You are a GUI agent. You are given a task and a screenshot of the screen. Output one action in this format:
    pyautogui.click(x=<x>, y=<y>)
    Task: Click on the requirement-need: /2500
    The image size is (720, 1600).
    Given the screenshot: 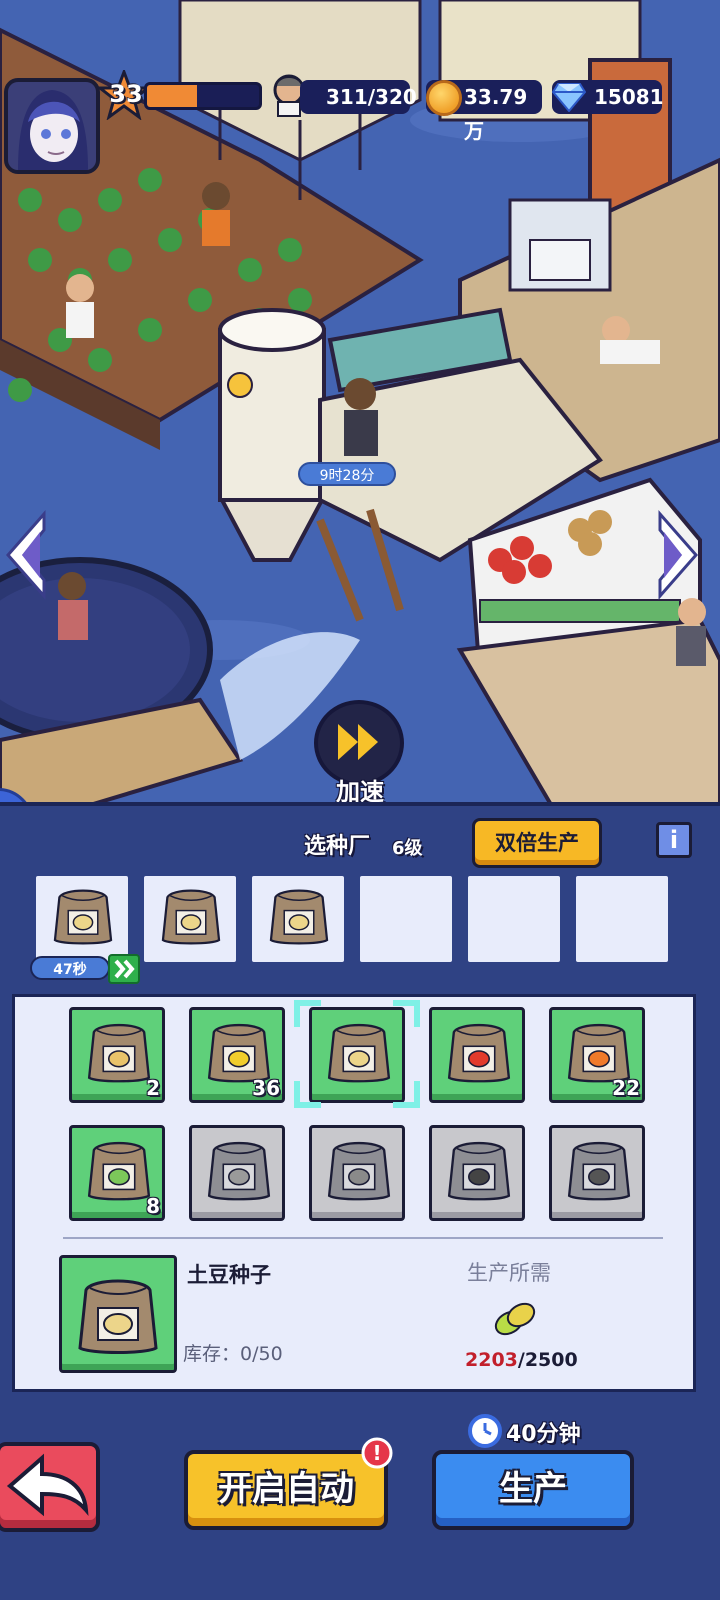 What is the action you would take?
    pyautogui.click(x=547, y=1360)
    